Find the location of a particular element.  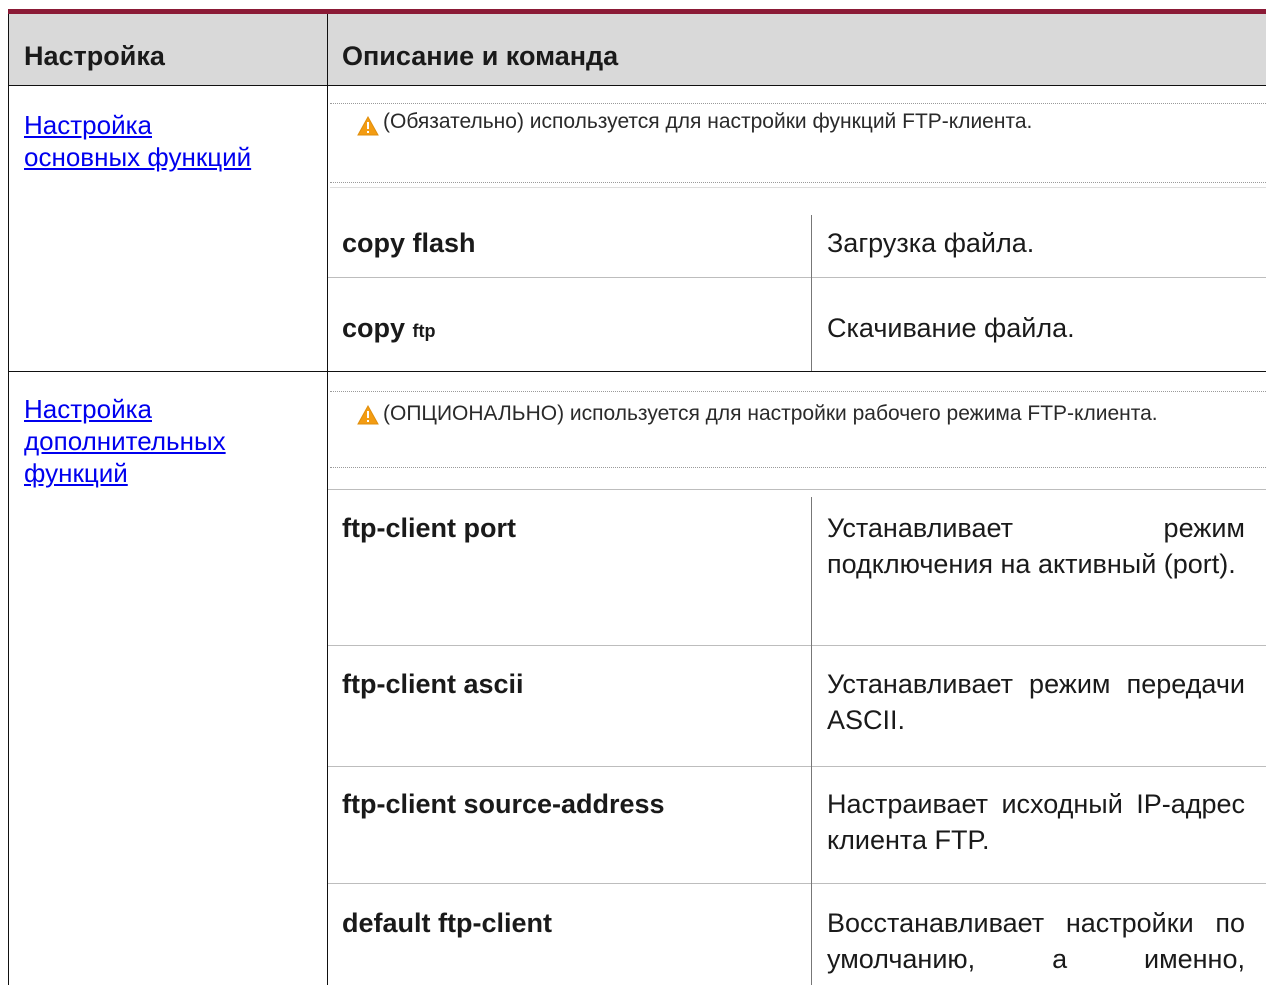

column-divider is located at coordinates (327, 499).